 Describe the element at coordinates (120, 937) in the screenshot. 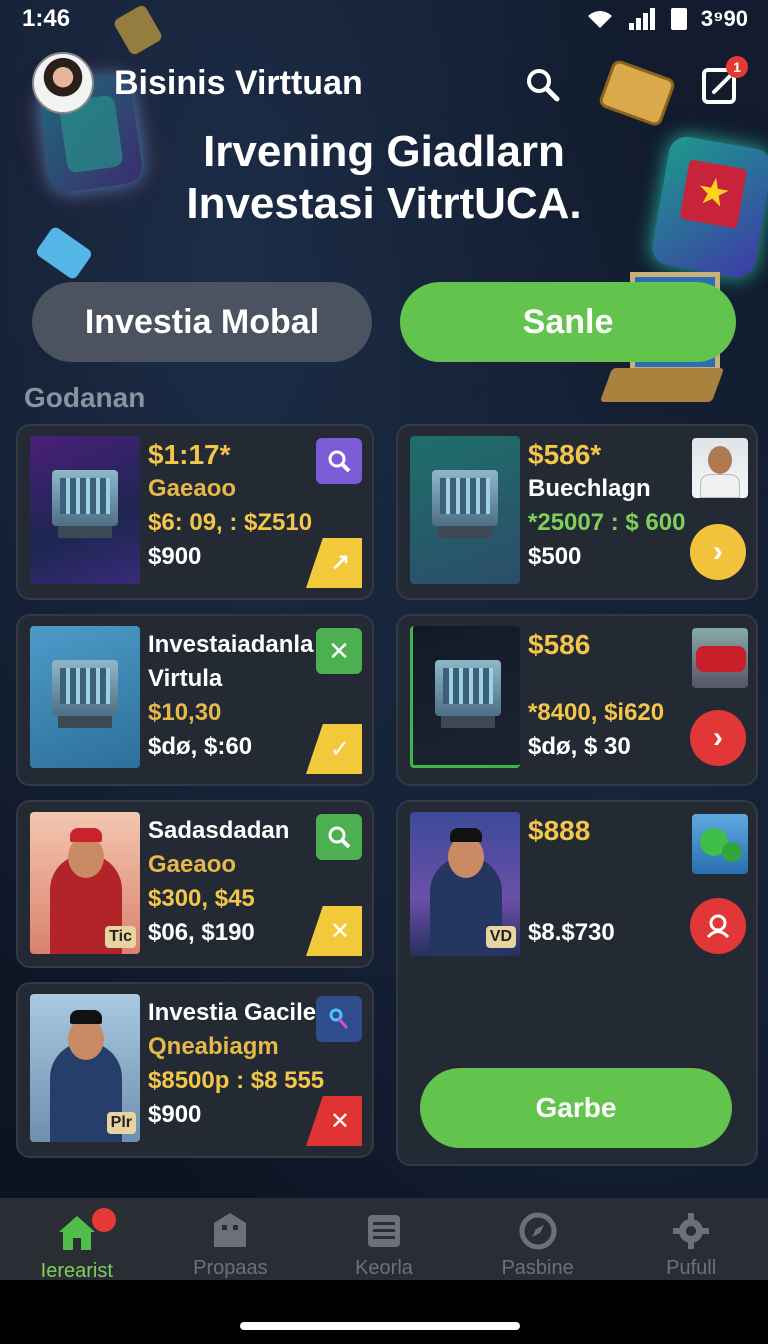

I see `card-badge: Tic` at that location.